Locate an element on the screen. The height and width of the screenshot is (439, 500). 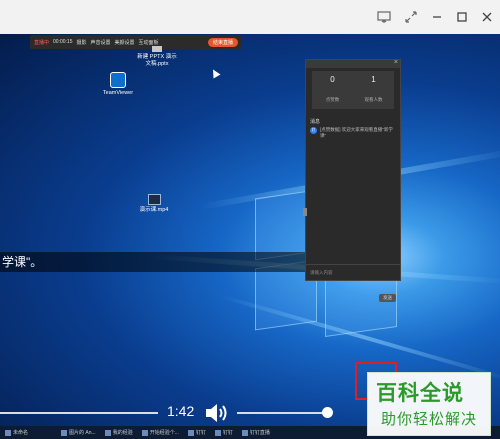
end-live-button: 结束直播 is located at coordinates (222, 42).